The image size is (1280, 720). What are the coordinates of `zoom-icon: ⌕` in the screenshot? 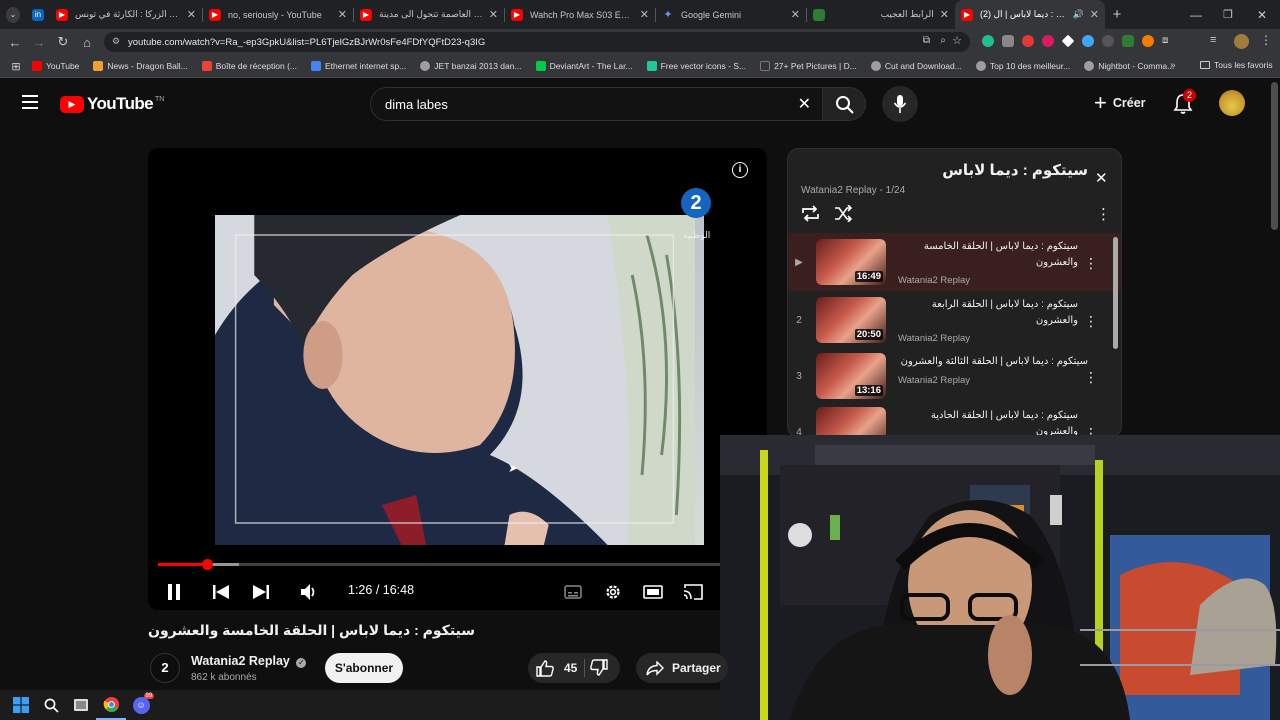 It's located at (943, 40).